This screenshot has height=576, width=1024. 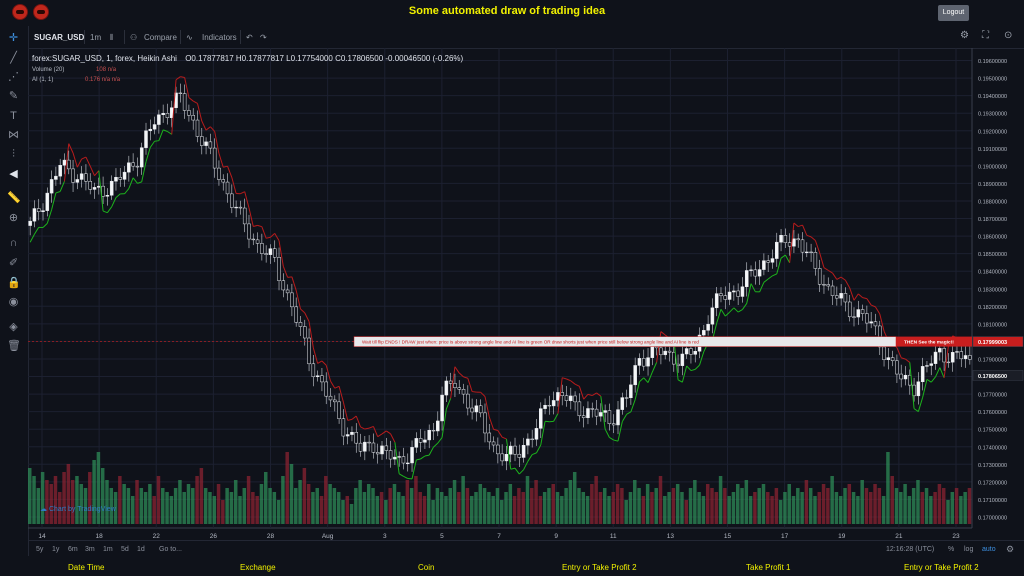 What do you see at coordinates (104, 58) in the screenshot?
I see `legend-symbol: forex:SUGAR_USD, 1, forex, Heikin Ashi` at bounding box center [104, 58].